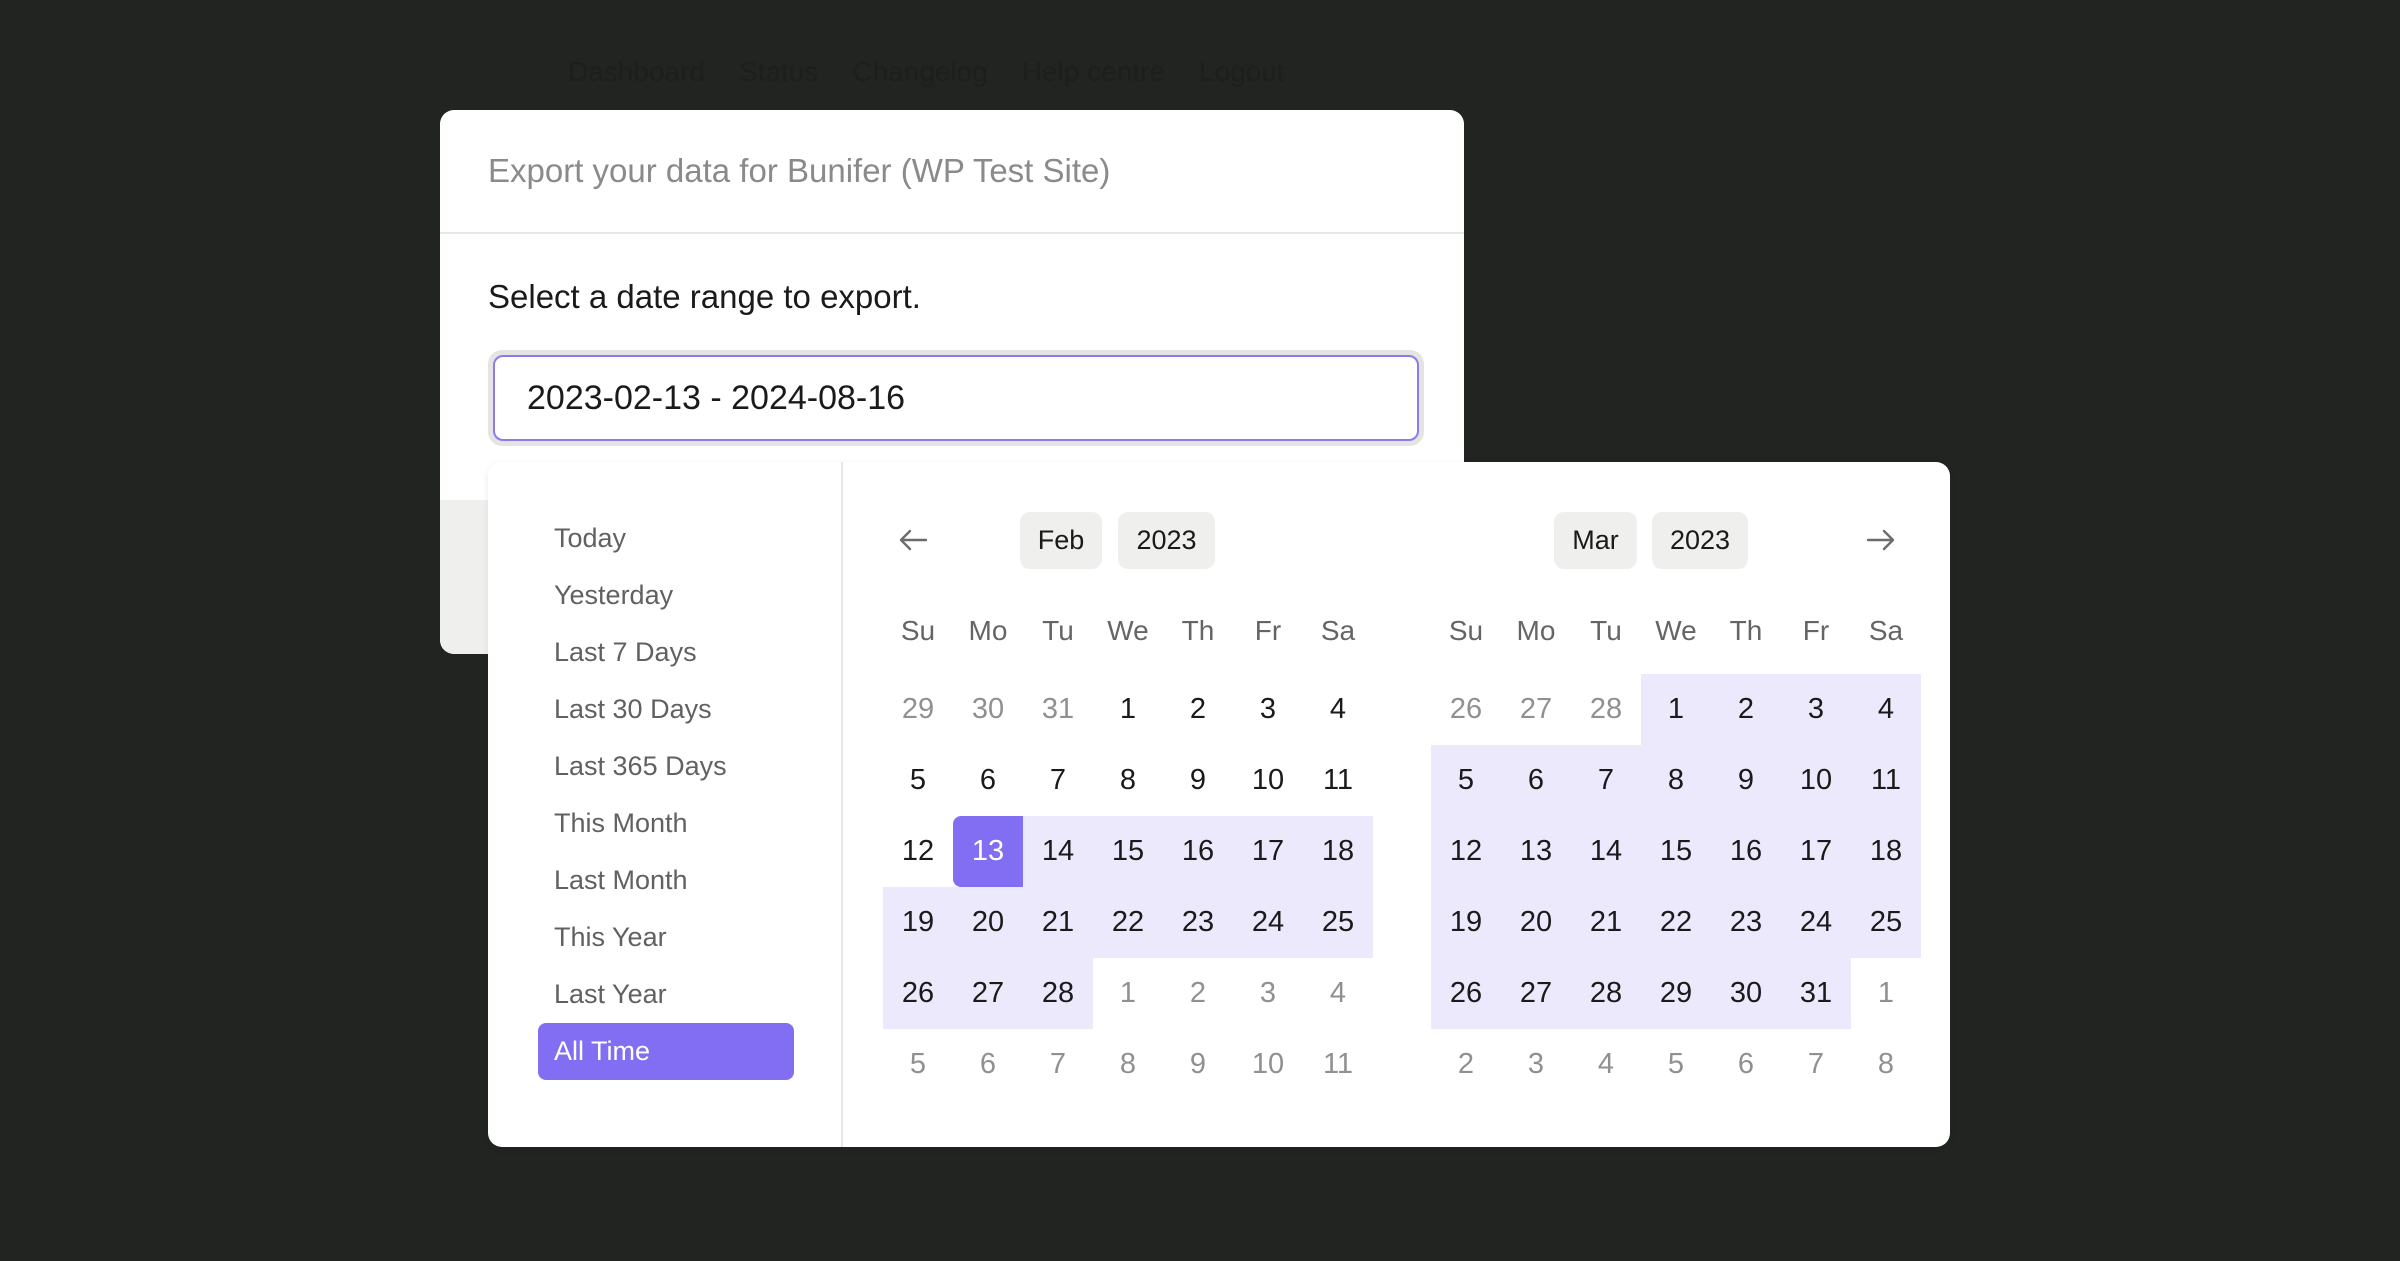  Describe the element at coordinates (666, 766) in the screenshot. I see `preset-last-365-days: Last 365 Days` at that location.